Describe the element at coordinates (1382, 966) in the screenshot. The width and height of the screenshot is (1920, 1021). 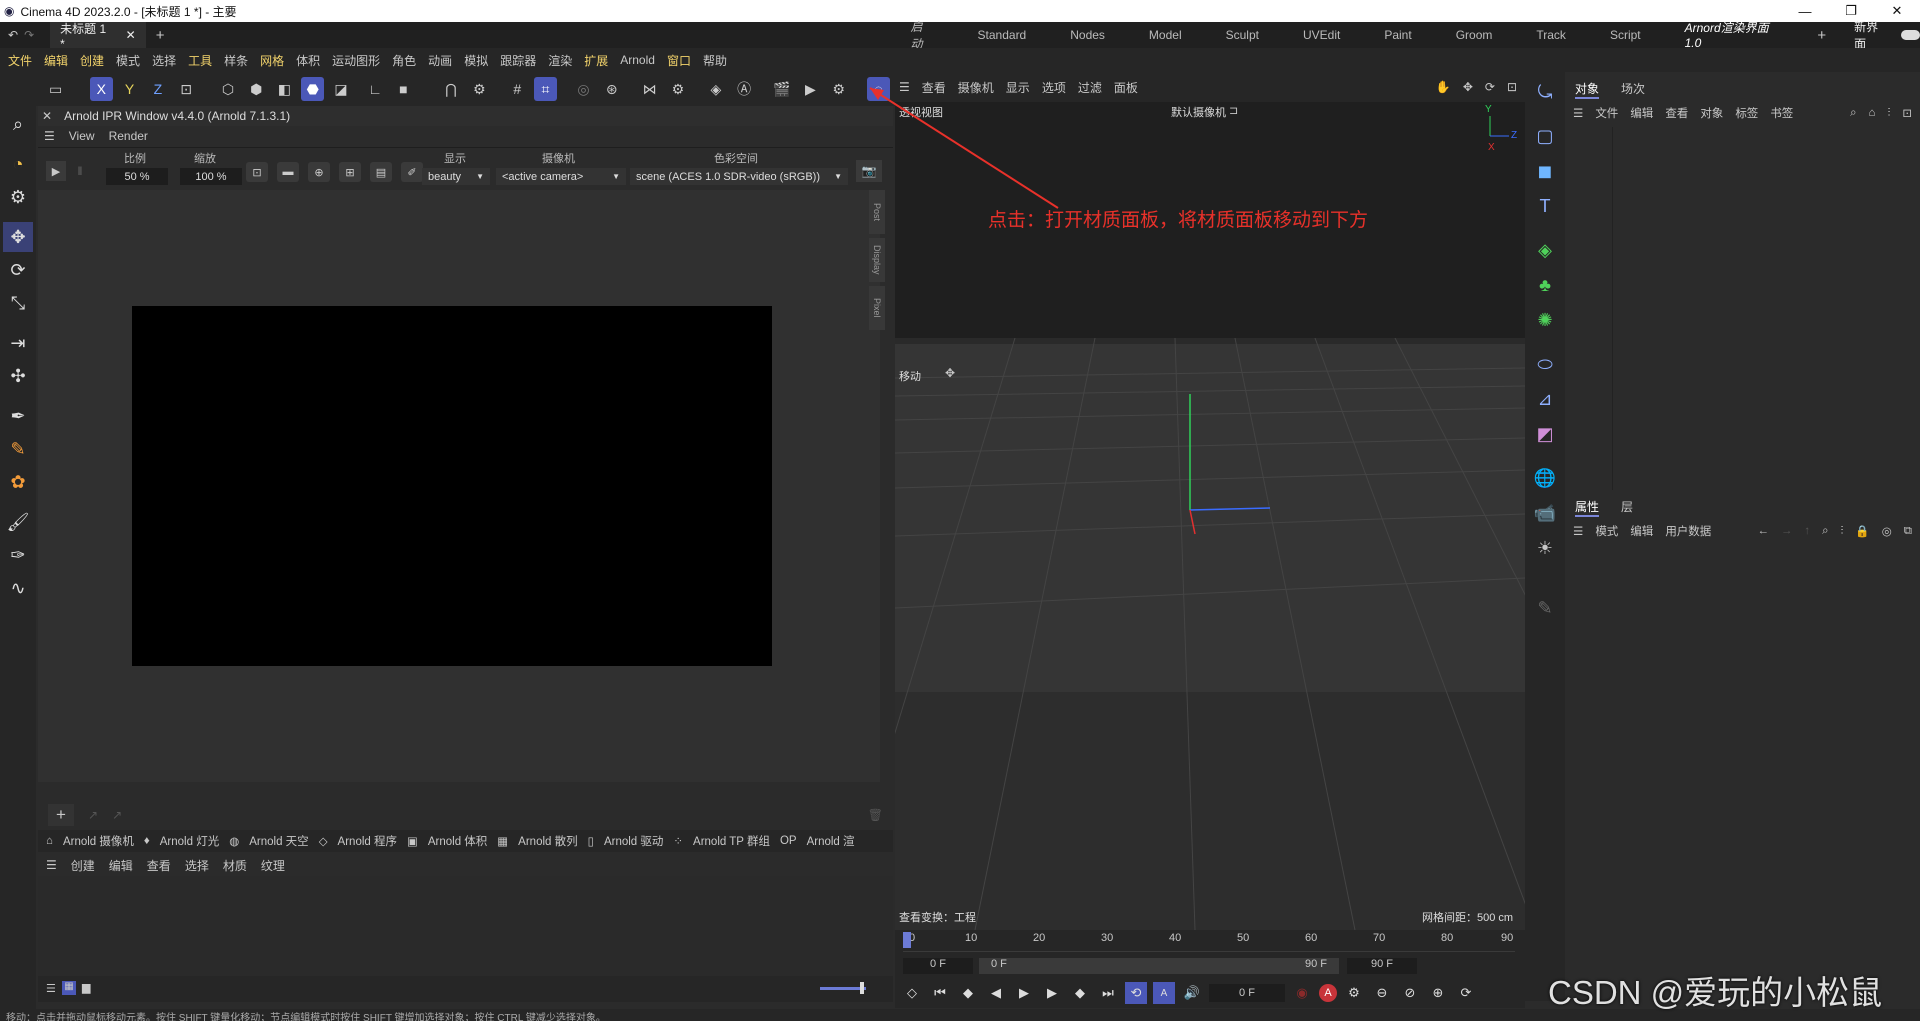
I see `end-frame-field: 90 F` at that location.